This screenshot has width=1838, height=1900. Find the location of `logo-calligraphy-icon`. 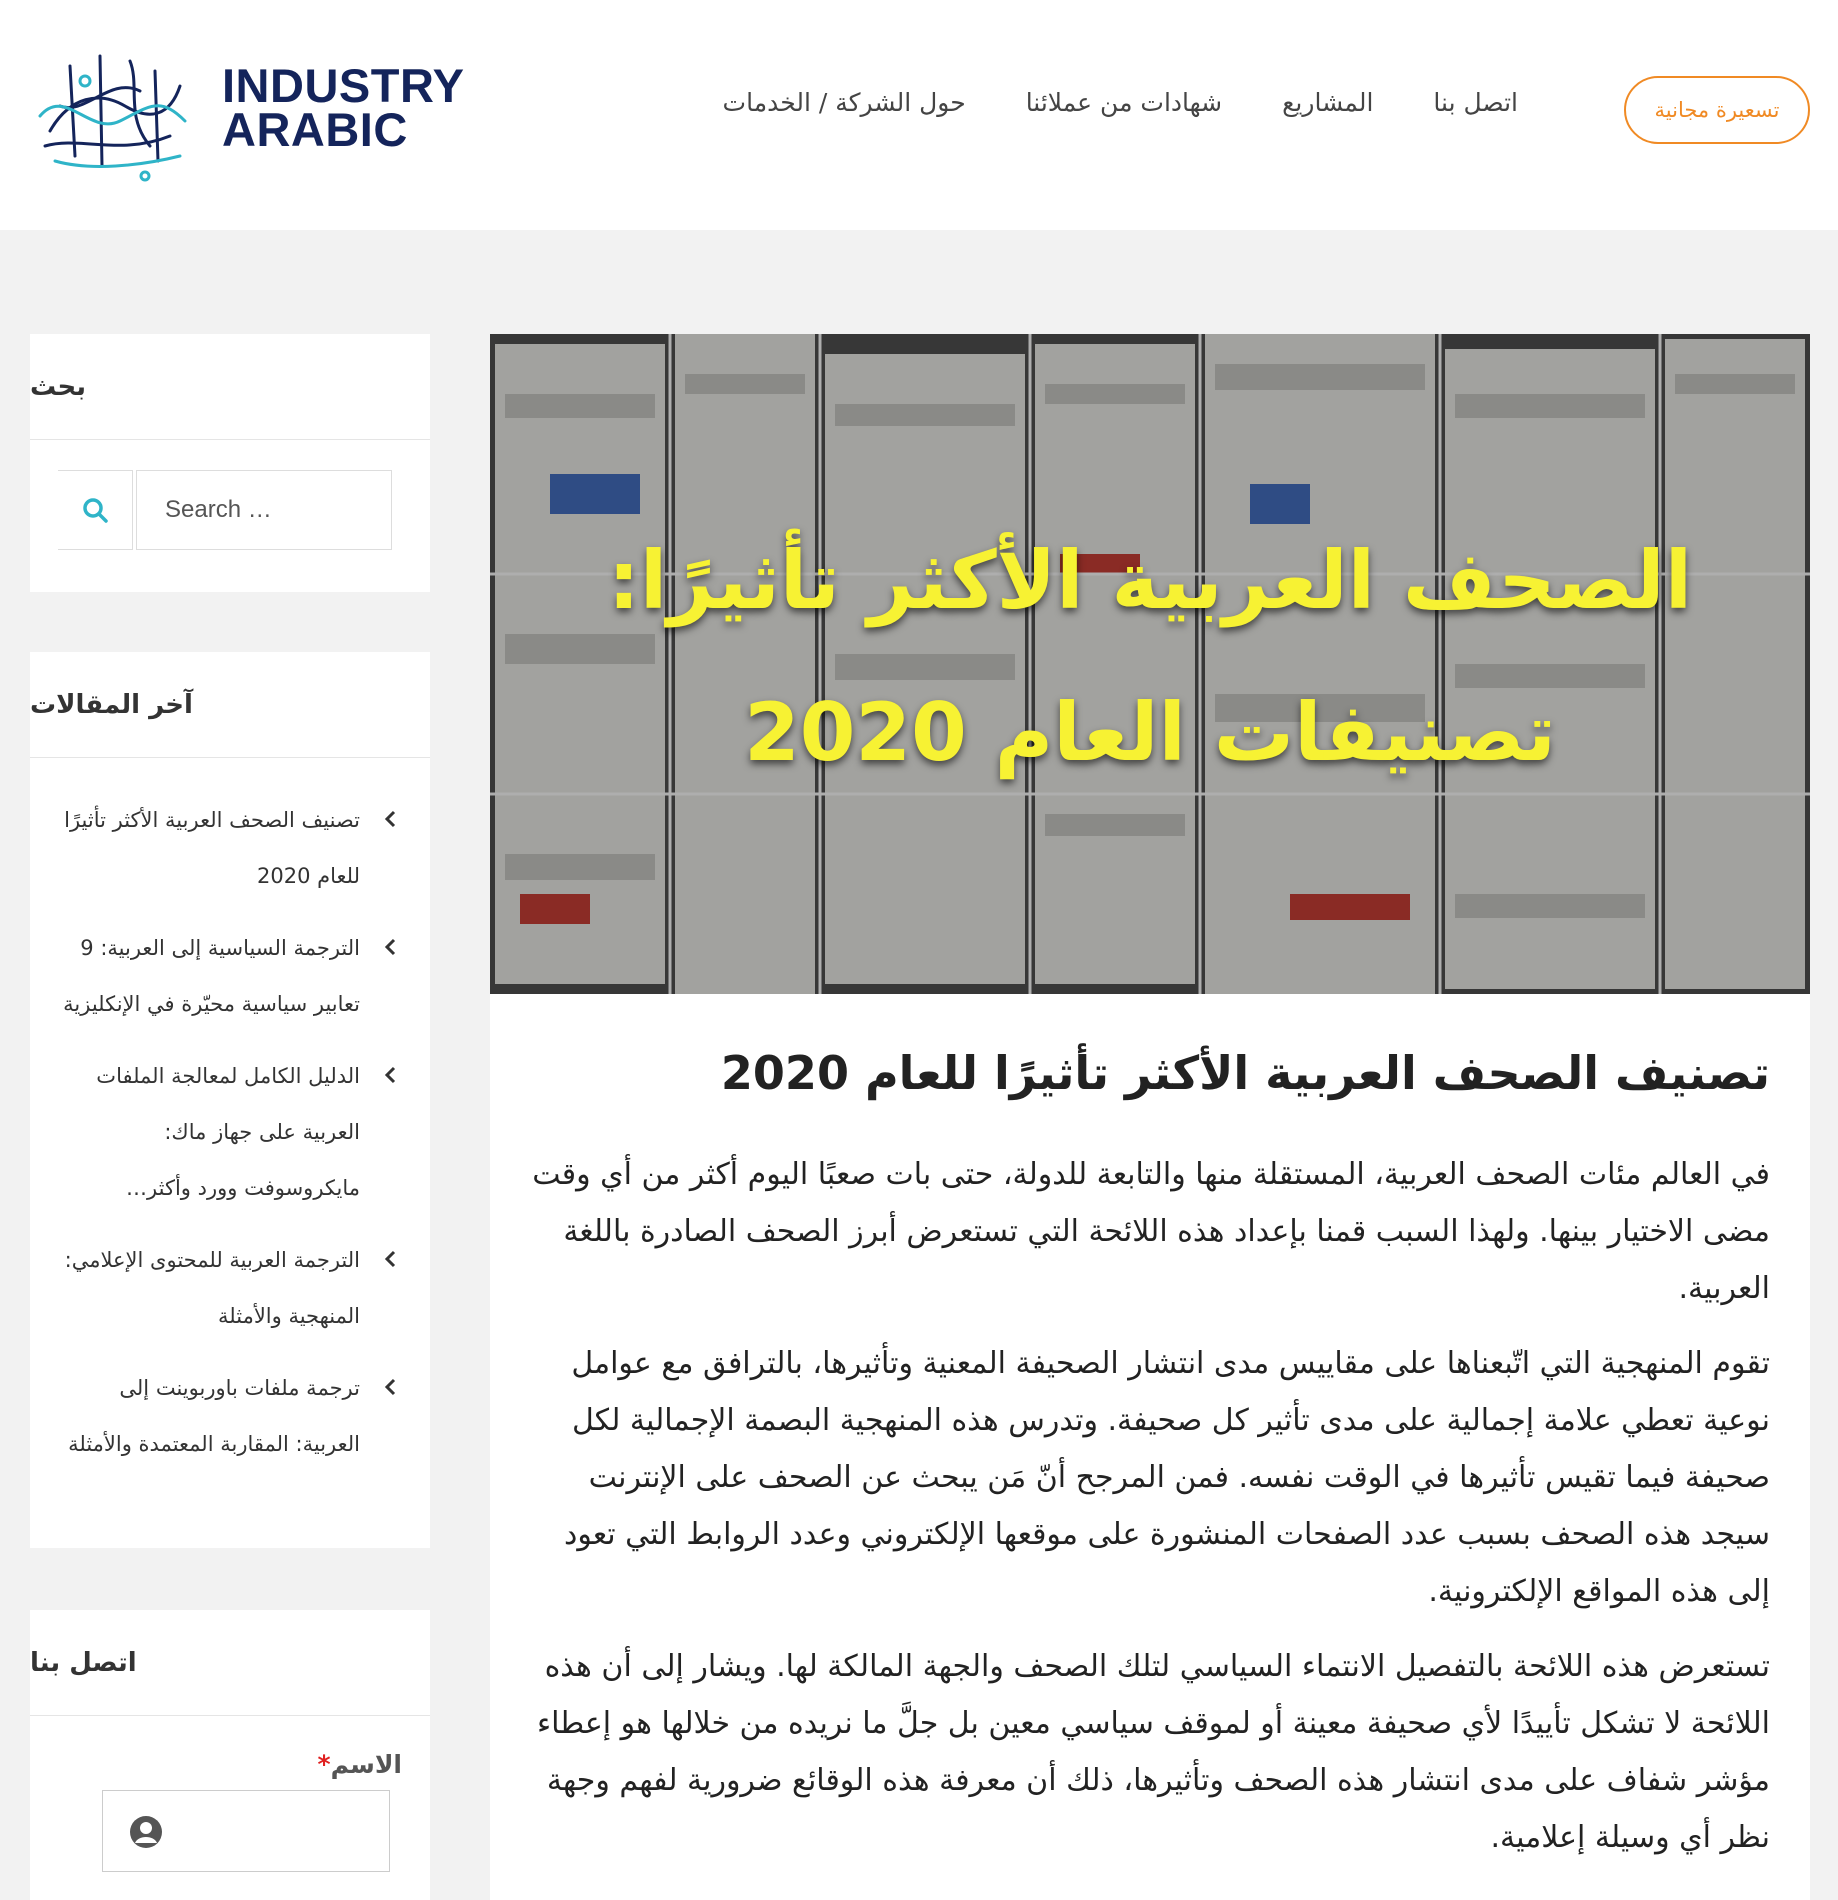

logo-calligraphy-icon is located at coordinates (112, 118).